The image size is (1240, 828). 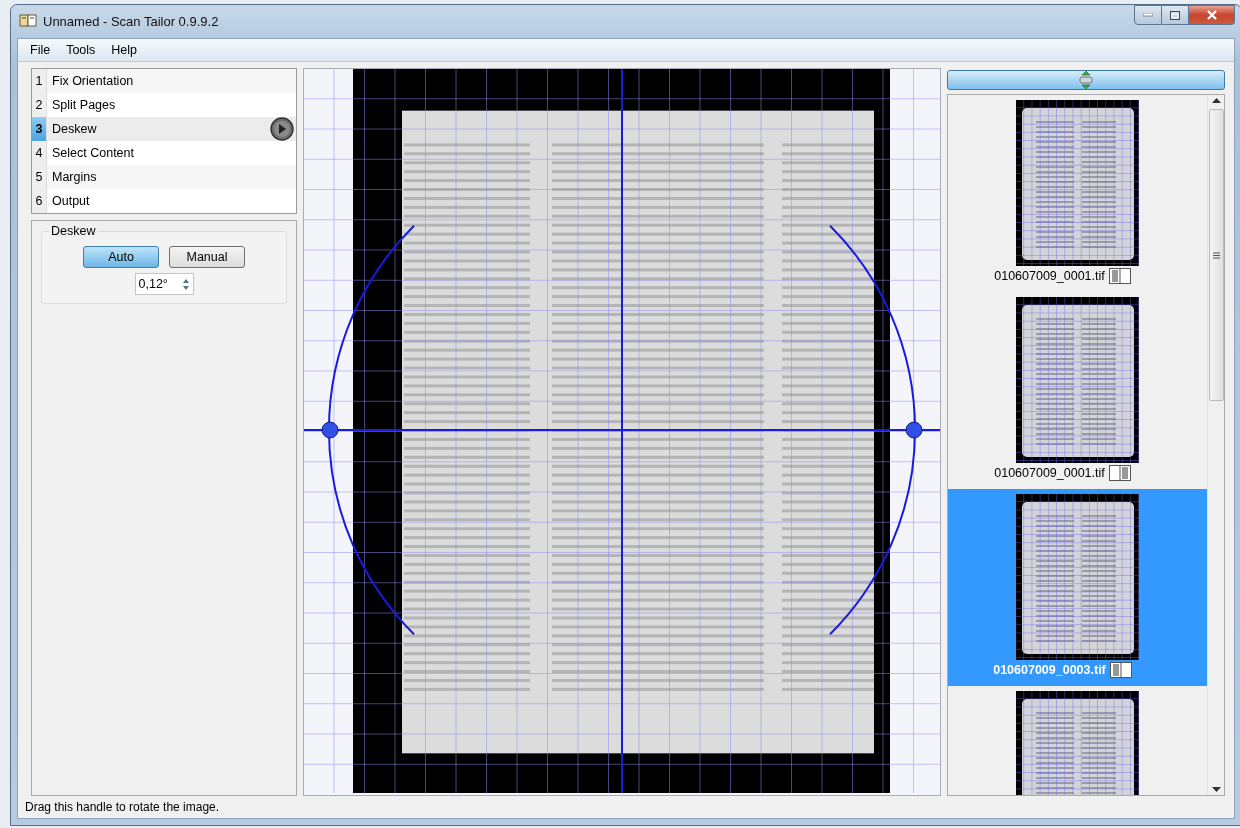 I want to click on grip-icon, so click(x=1216, y=255).